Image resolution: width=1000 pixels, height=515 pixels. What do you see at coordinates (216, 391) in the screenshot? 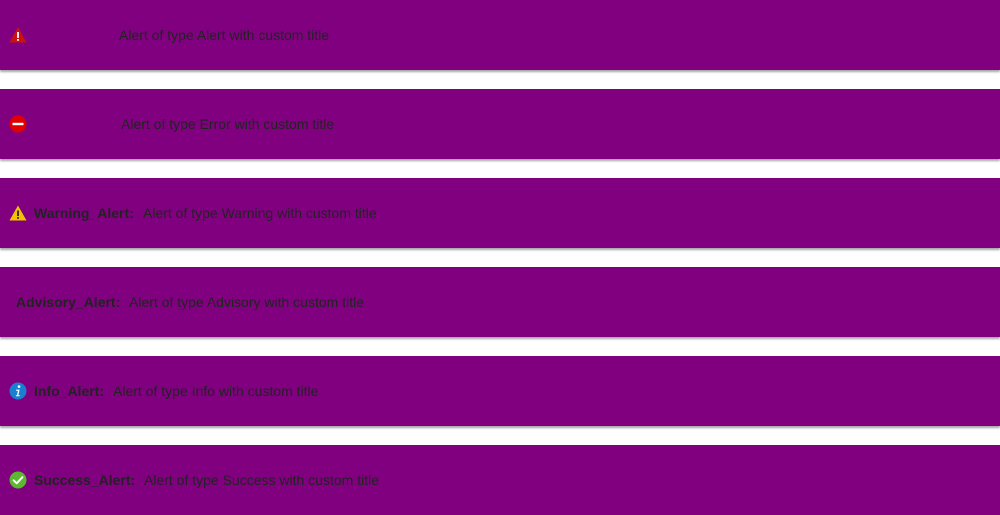
I see `alert-message: Alert of type Info with custom title` at bounding box center [216, 391].